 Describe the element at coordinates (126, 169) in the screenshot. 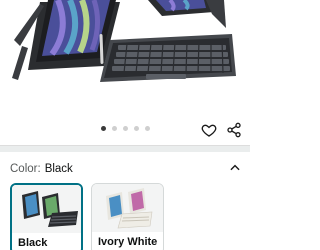

I see `color-variation-header: Color: Black` at that location.